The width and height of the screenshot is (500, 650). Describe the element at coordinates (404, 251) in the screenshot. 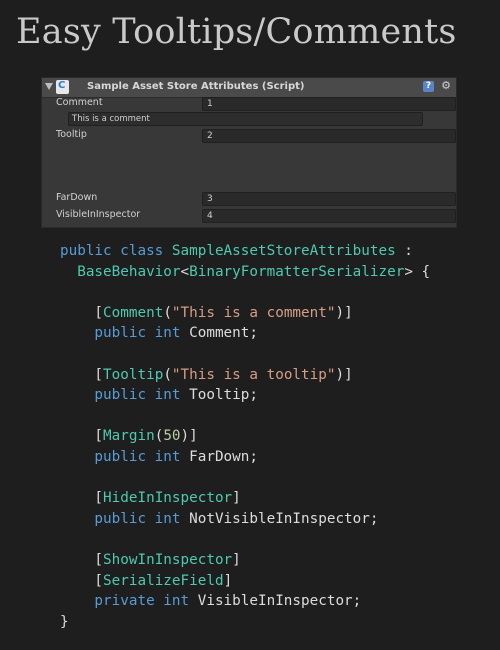

I see `code-token: :` at that location.